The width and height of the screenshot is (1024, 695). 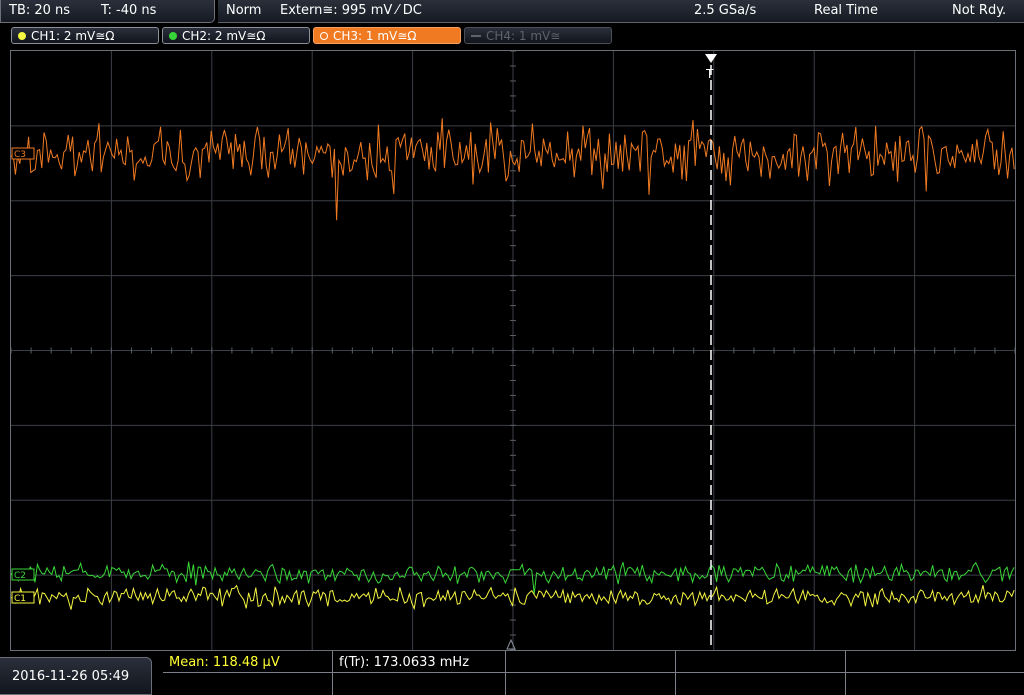 I want to click on channel-2-button: CH2: 2 mV≅Ω, so click(x=236, y=35).